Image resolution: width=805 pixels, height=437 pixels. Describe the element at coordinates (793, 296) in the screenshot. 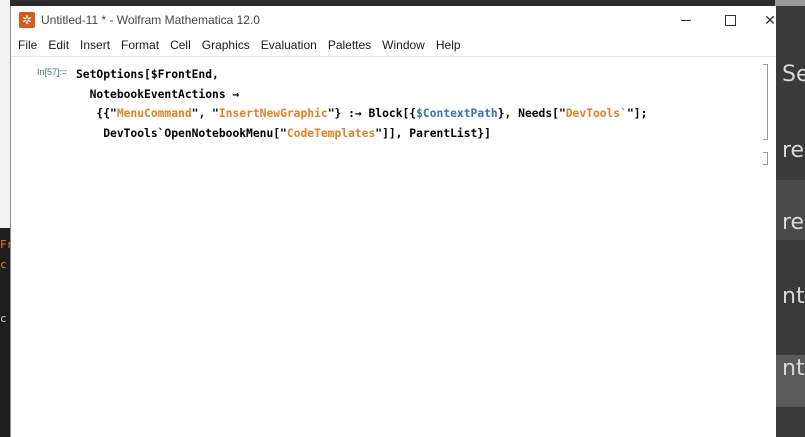

I see `background-right-text-4: nt` at that location.